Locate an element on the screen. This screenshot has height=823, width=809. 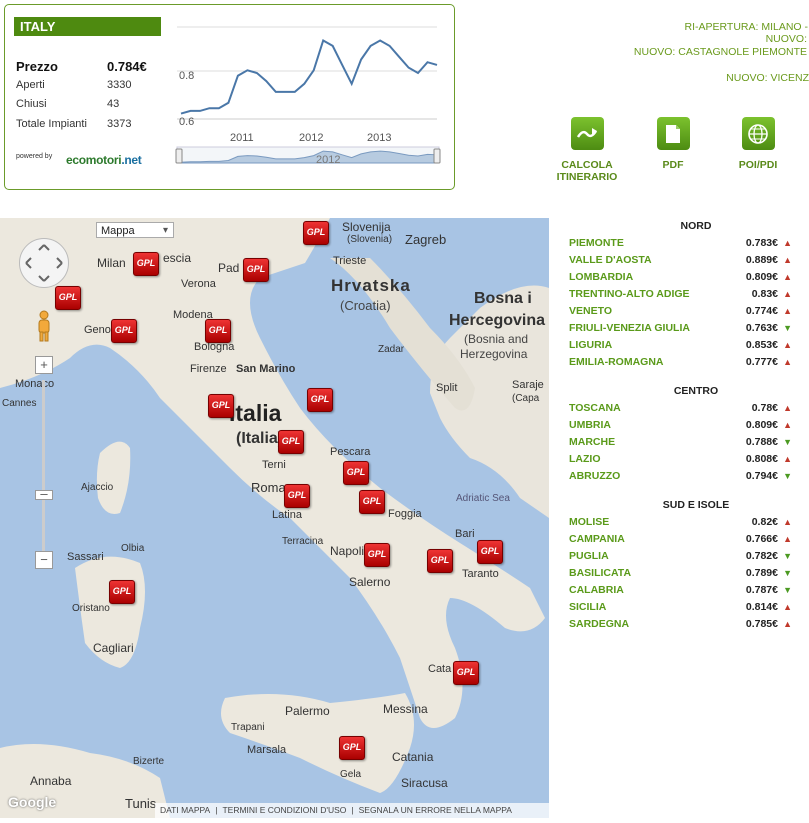
map-label-split: Split is located at coordinates (447, 388).